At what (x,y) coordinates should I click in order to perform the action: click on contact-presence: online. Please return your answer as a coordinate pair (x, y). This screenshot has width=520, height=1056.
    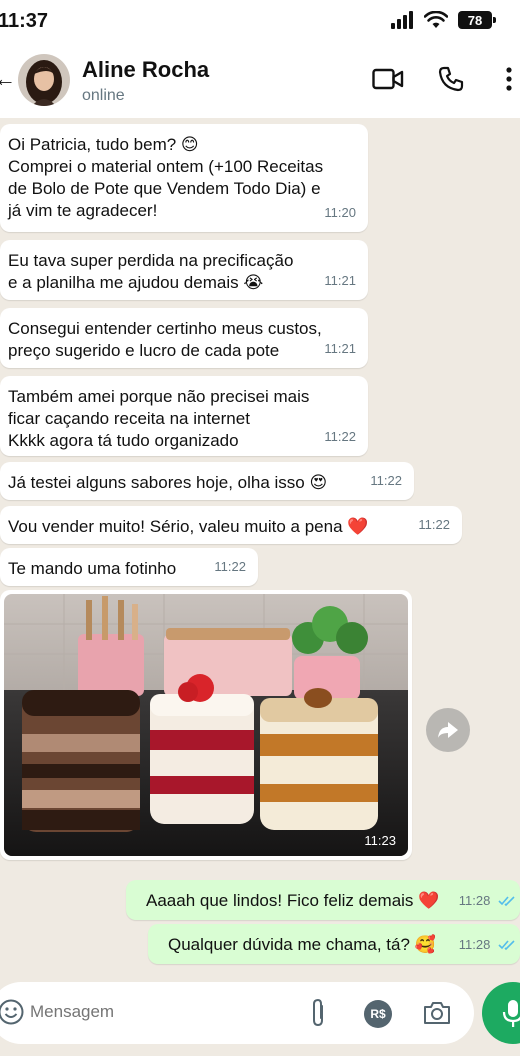
    Looking at the image, I should click on (103, 95).